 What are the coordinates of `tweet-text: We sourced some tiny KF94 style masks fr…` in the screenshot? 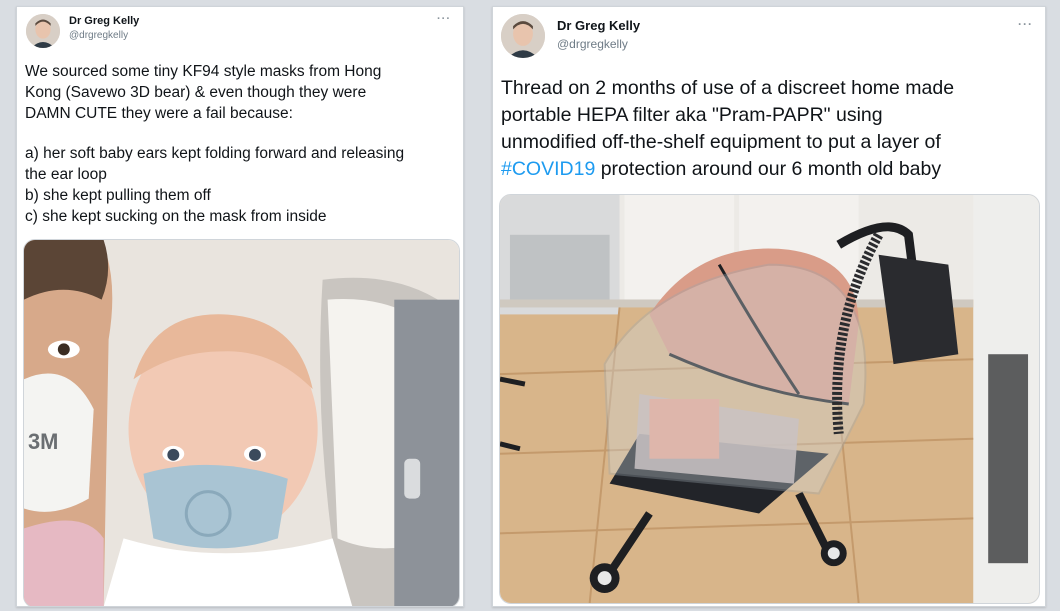 It's located at (241, 144).